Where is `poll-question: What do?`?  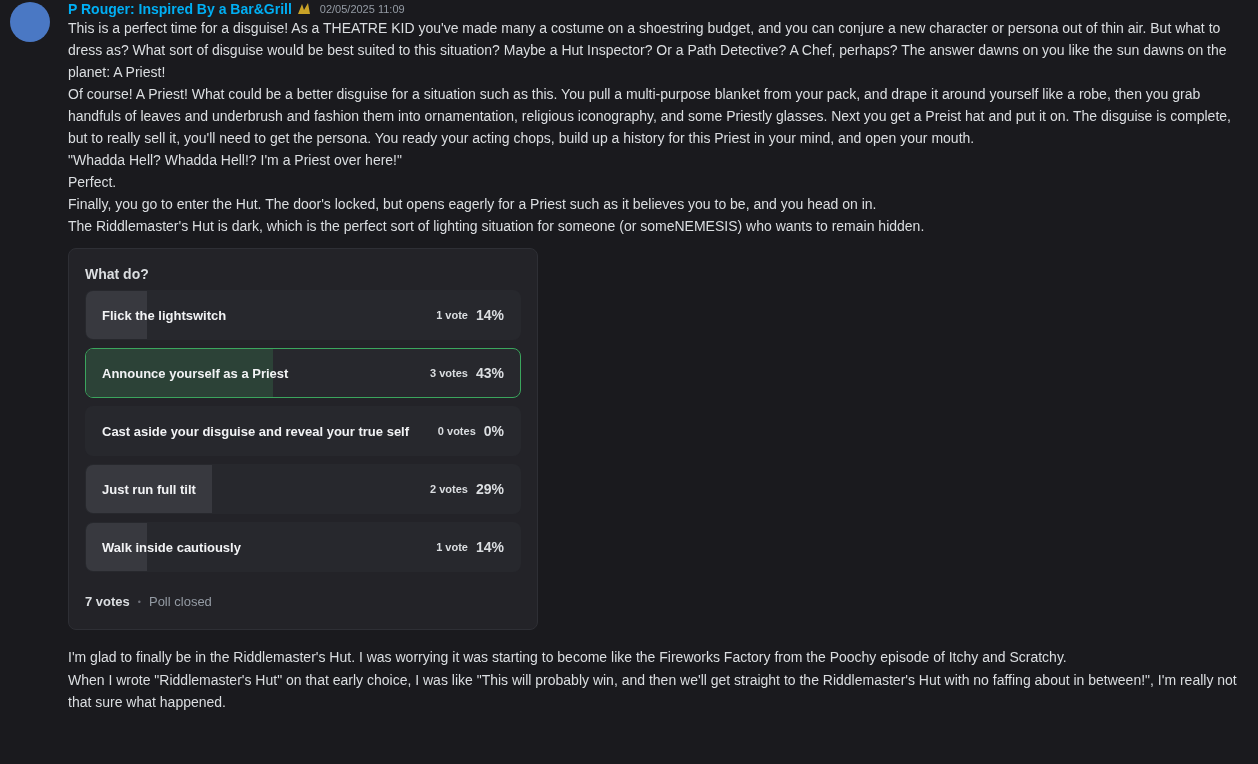 poll-question: What do? is located at coordinates (117, 274).